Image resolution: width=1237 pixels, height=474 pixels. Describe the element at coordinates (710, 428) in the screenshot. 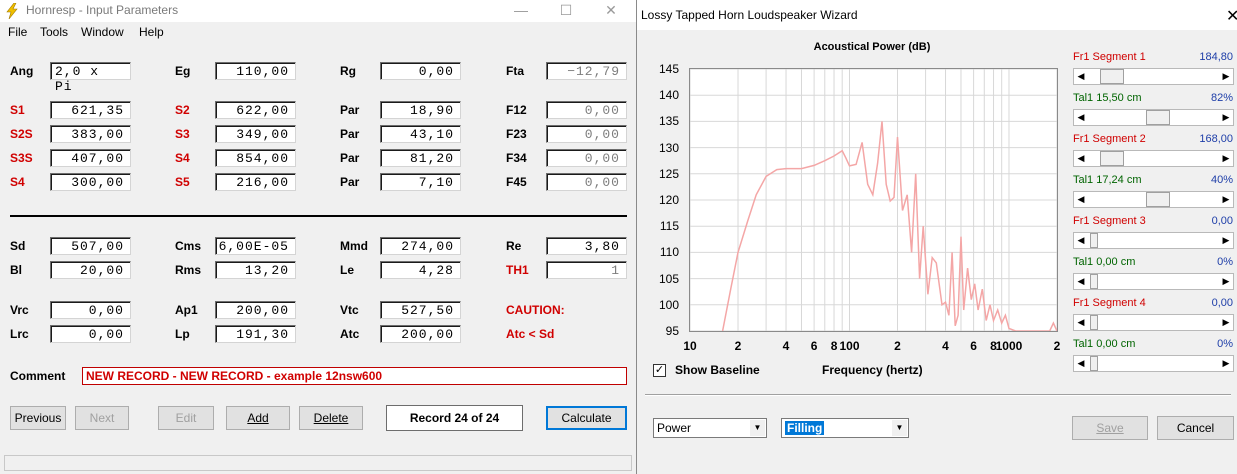

I see `output-type-dropdown: Power ▼` at that location.